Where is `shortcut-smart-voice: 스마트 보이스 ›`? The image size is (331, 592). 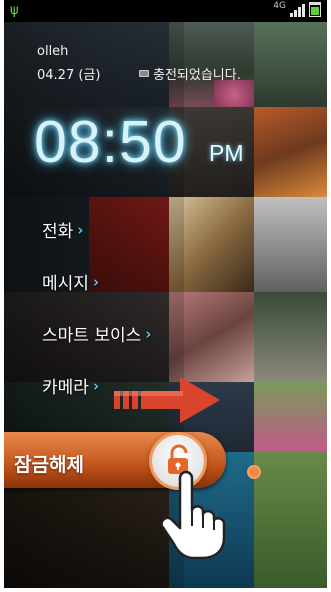 shortcut-smart-voice: 스마트 보이스 › is located at coordinates (97, 334).